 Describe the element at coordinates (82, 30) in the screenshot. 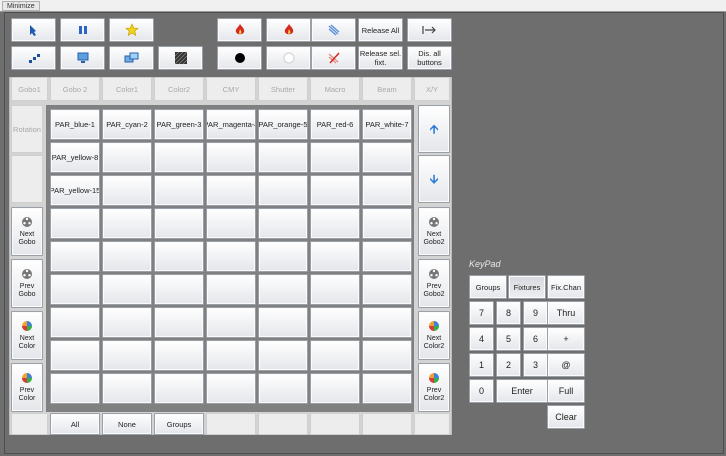

I see `pause-button` at that location.